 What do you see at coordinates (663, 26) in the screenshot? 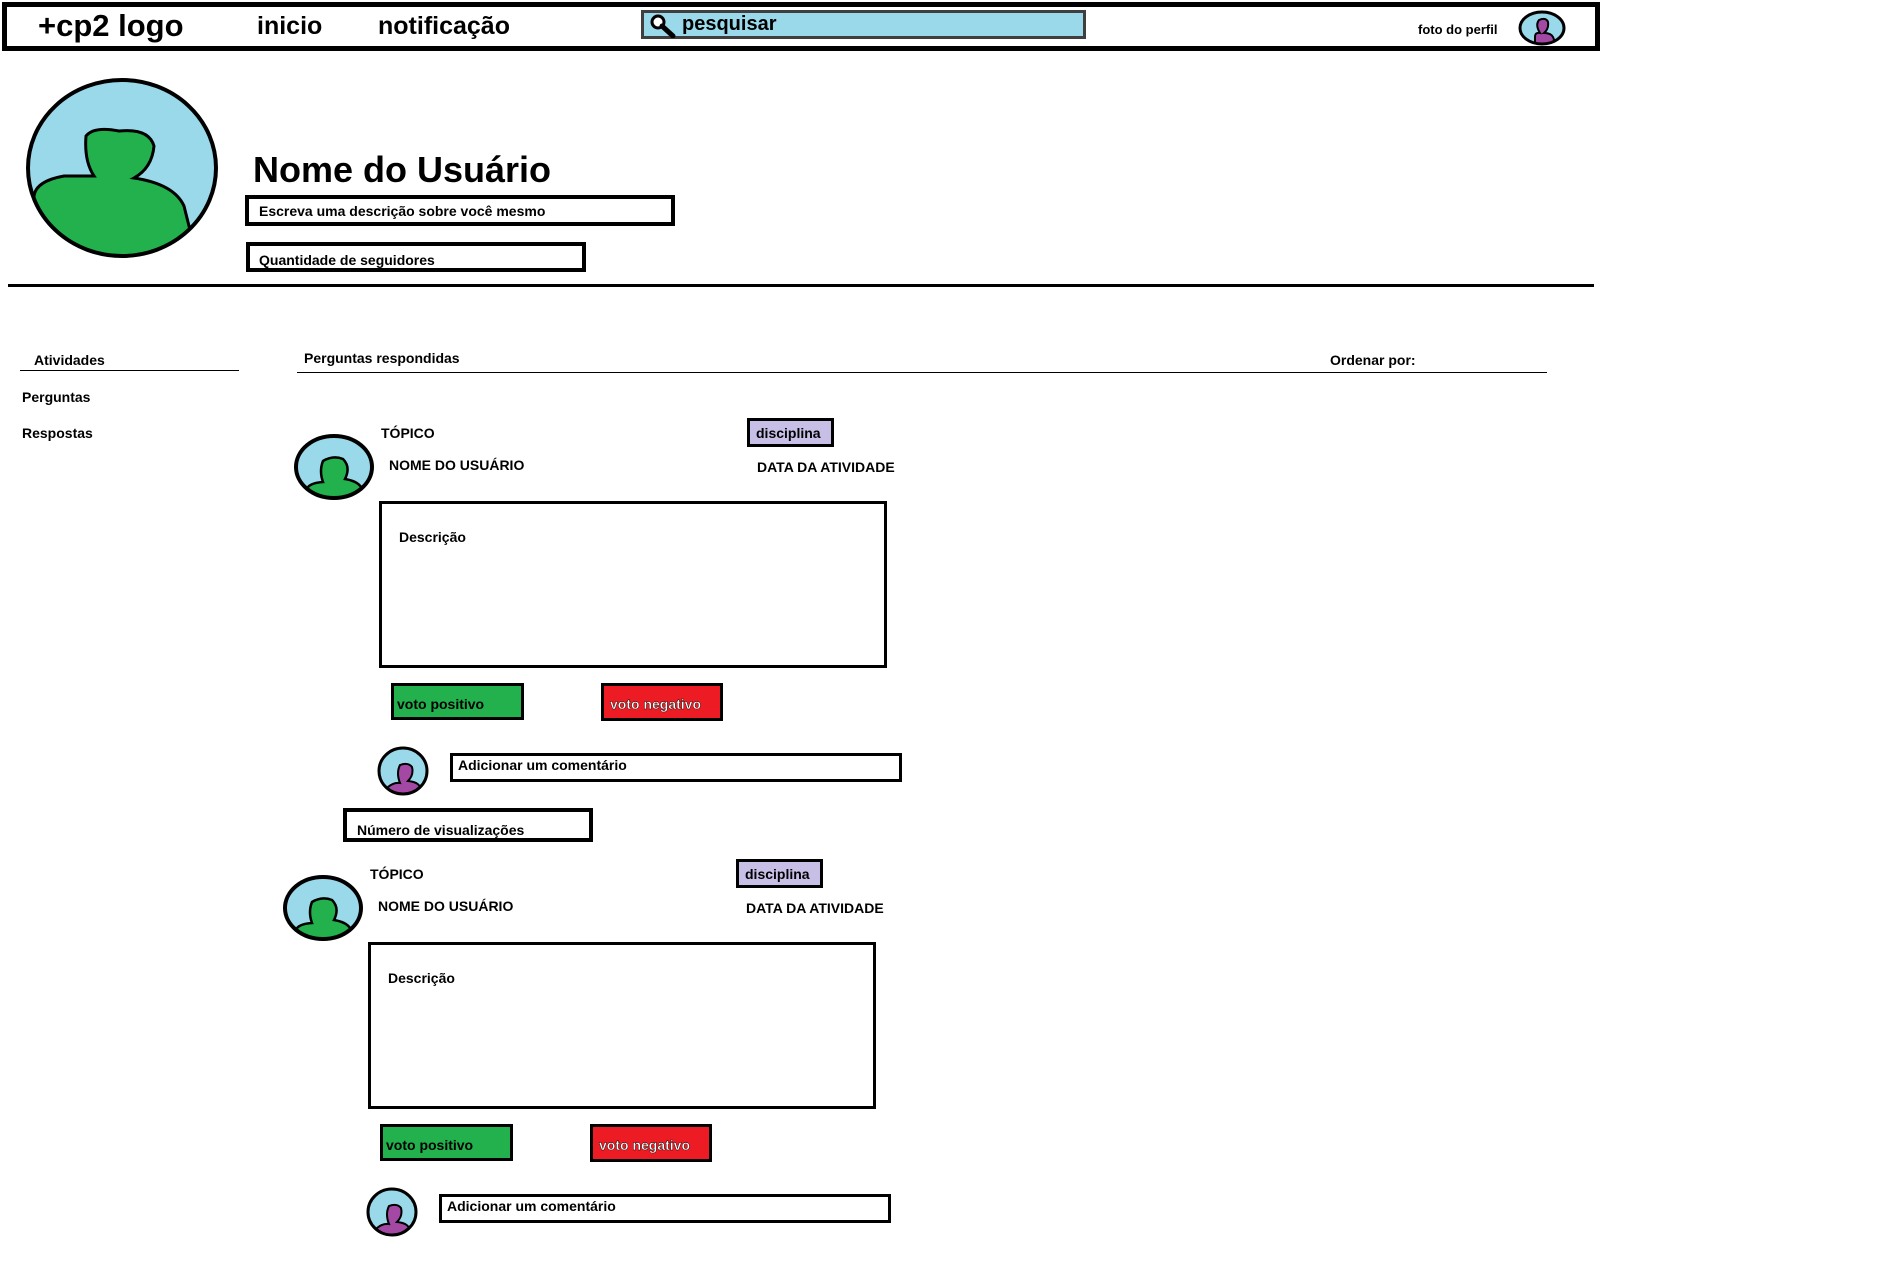
I see `search-icon` at bounding box center [663, 26].